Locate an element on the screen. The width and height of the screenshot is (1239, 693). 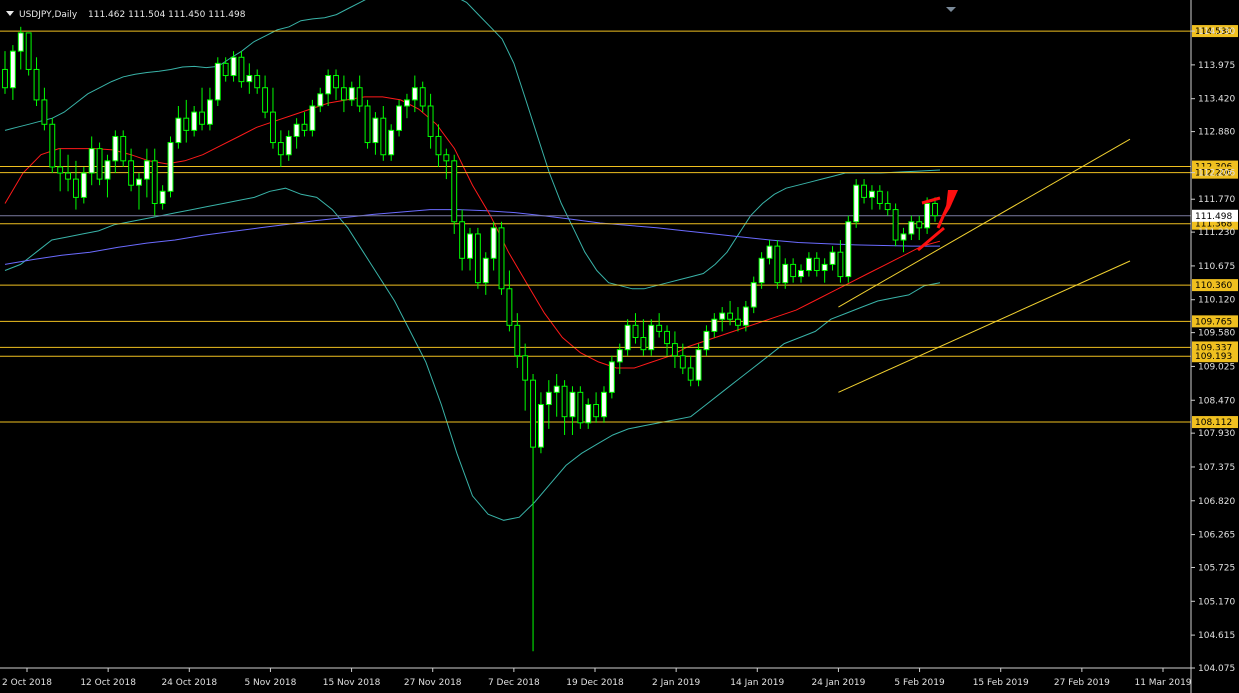
y-tick-label: 104.075 is located at coordinates (1216, 669).